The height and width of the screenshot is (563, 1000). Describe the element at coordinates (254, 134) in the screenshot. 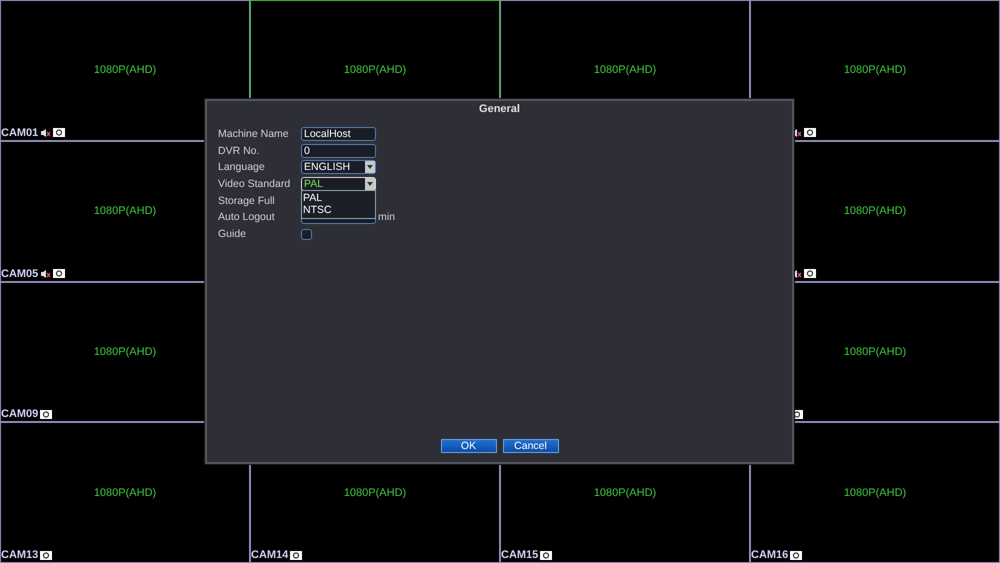

I see `field-label: Machine Name` at that location.